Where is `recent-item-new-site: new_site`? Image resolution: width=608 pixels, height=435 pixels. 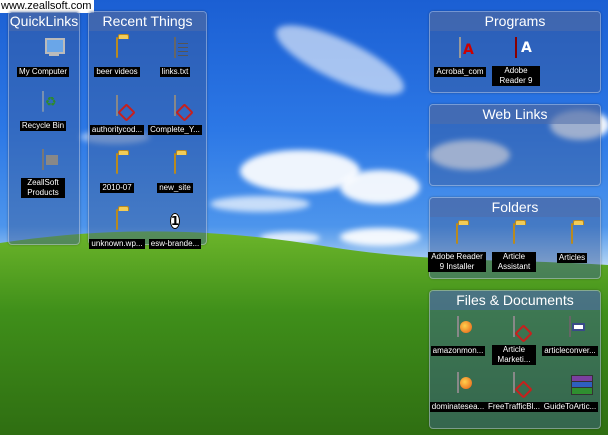
recent-item-new-site: new_site is located at coordinates (175, 175).